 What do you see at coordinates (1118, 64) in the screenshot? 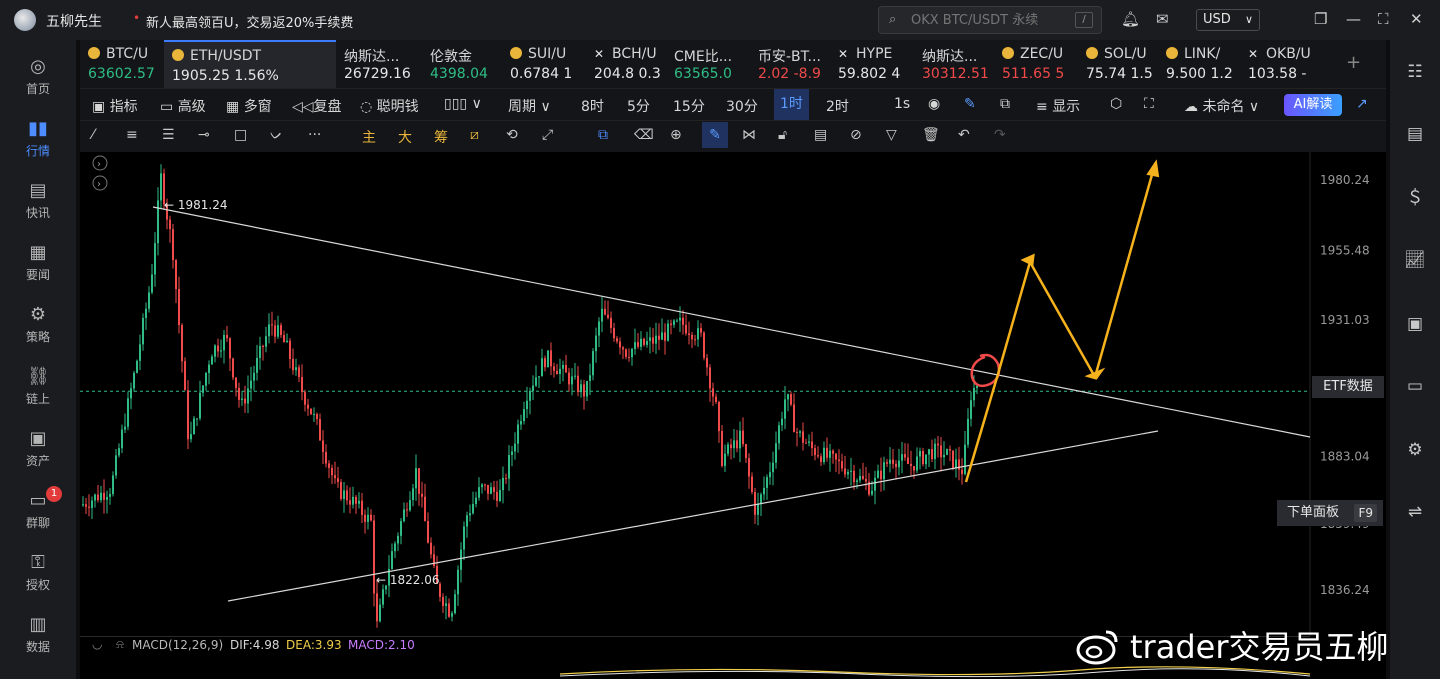
I see `ticker-tab: SOL/U 75.74 1.5` at bounding box center [1118, 64].